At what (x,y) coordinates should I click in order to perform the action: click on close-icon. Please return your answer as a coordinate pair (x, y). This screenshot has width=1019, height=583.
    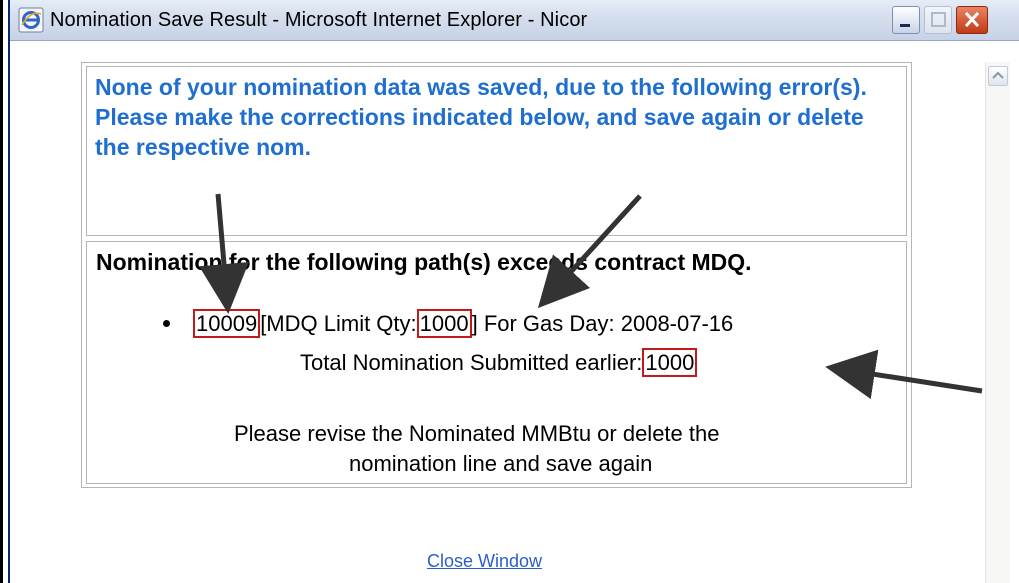
    Looking at the image, I should click on (972, 19).